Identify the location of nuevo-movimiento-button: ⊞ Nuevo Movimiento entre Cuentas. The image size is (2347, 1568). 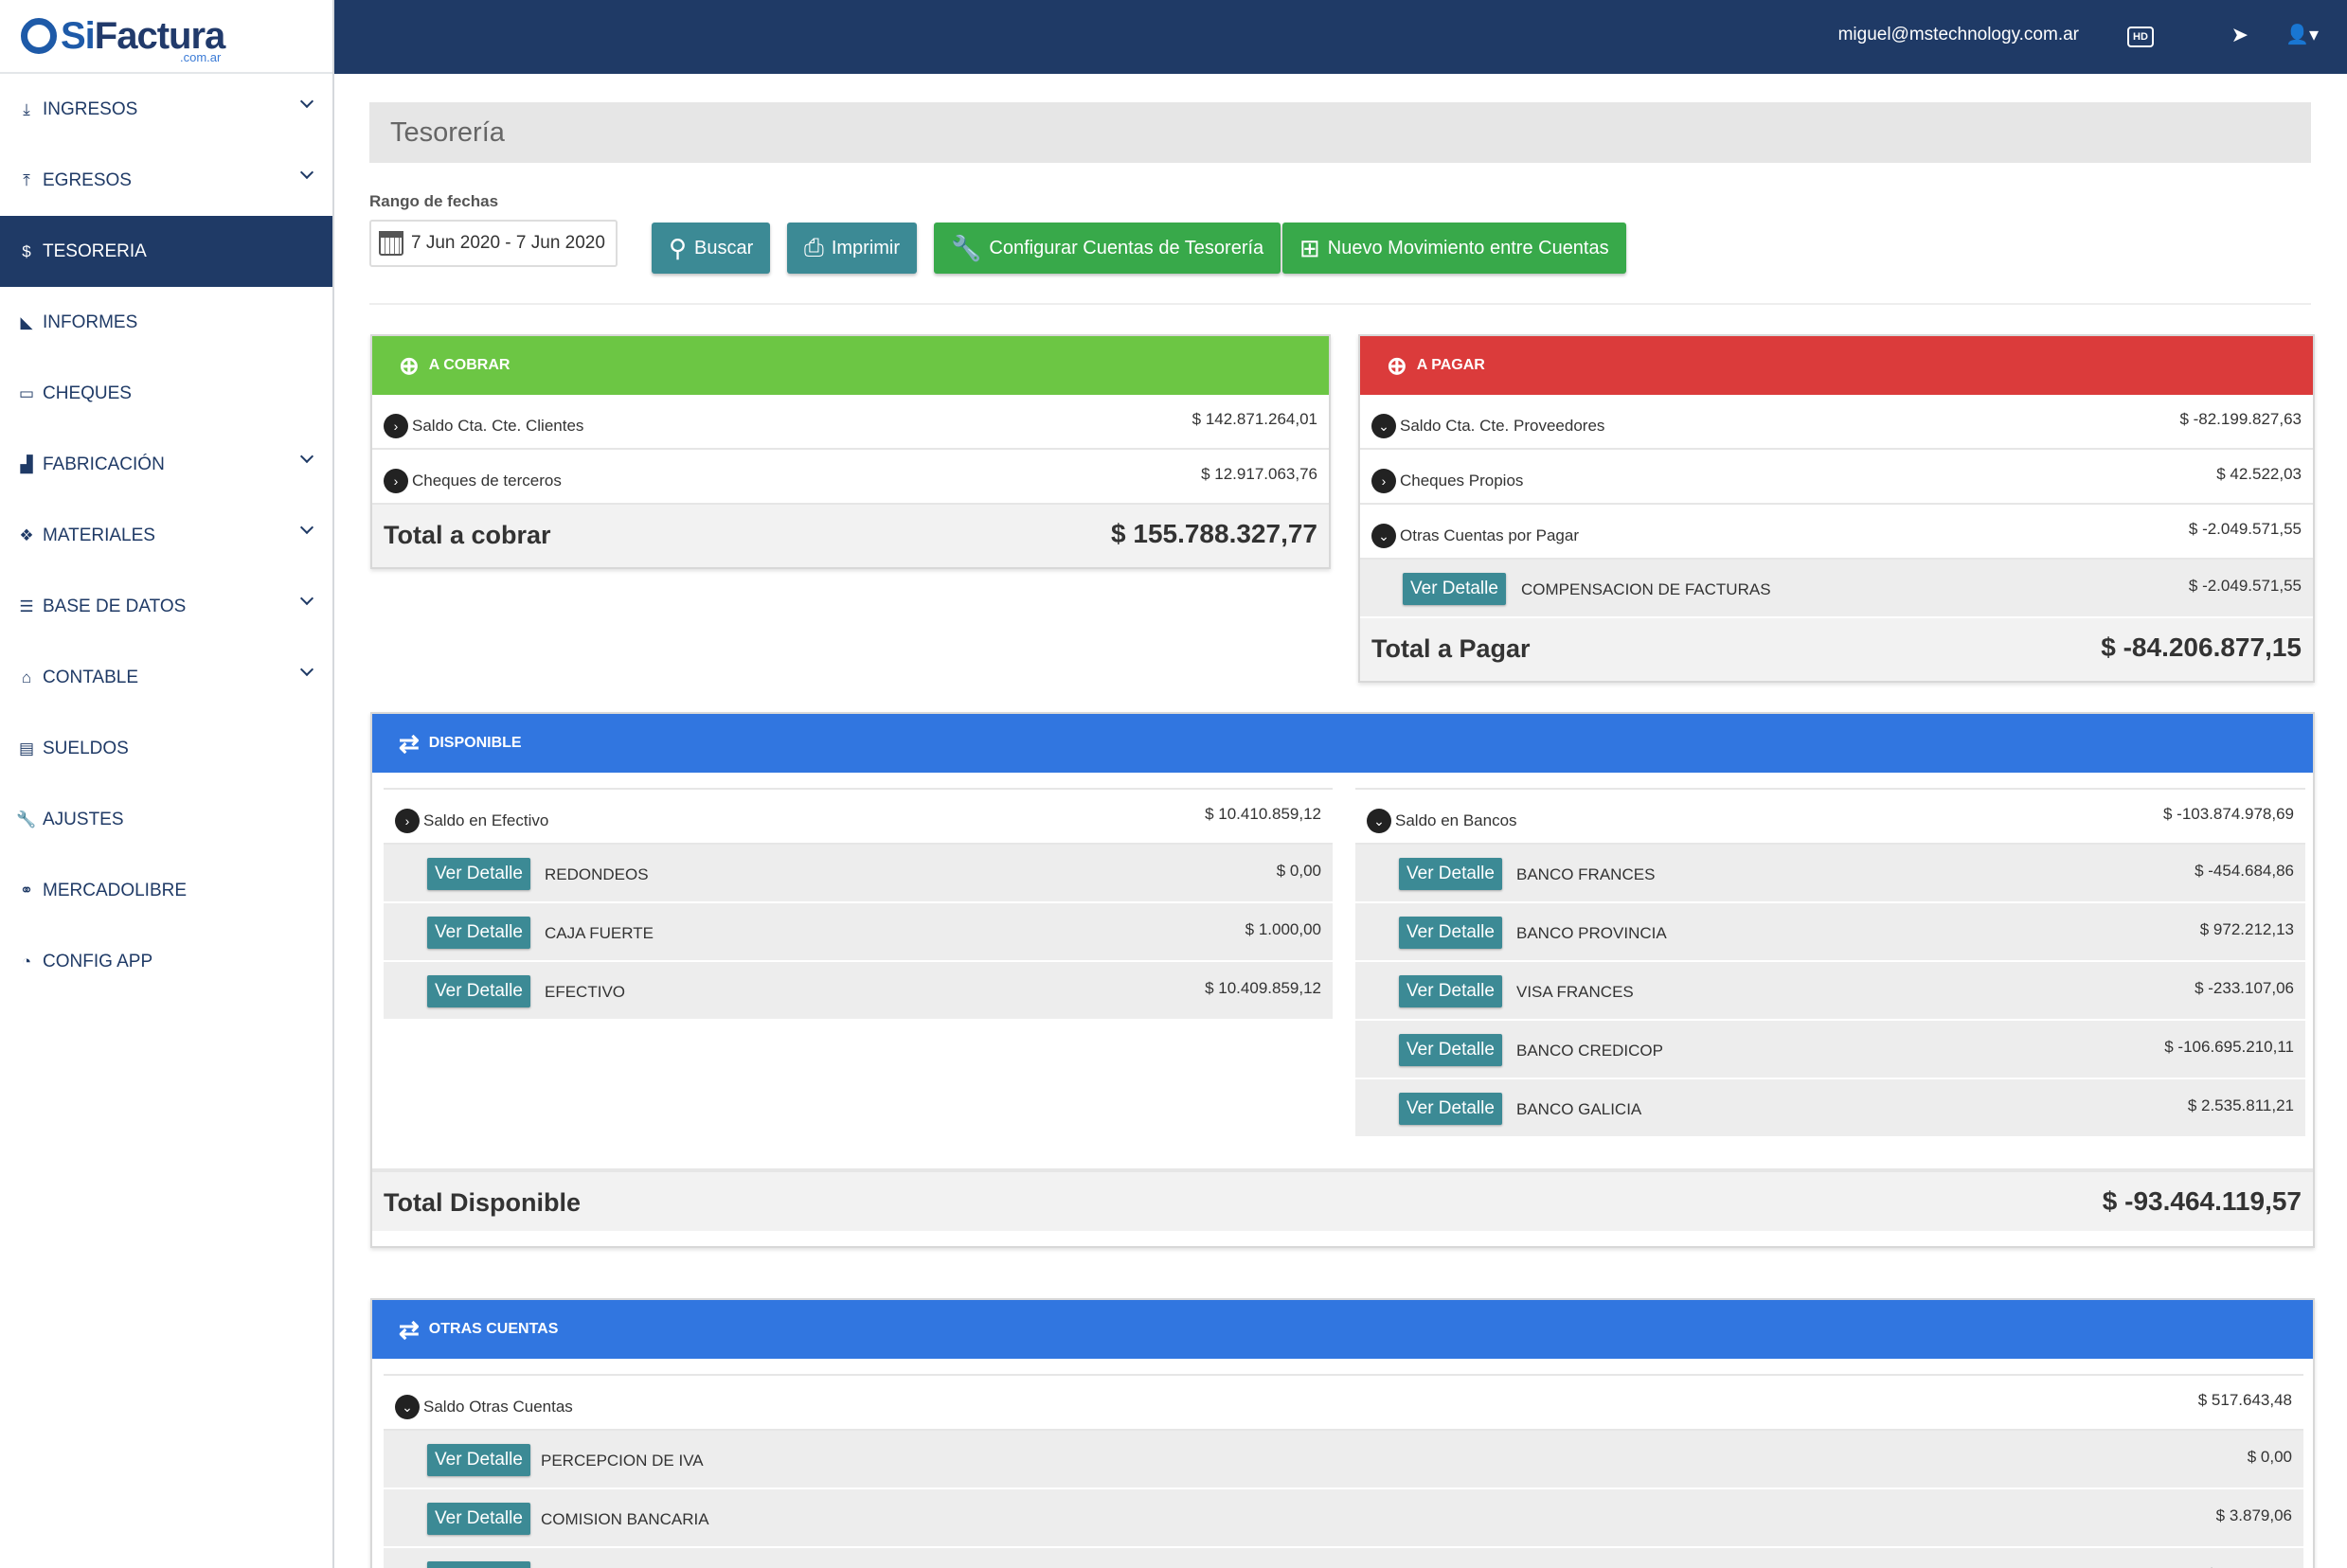
(1454, 248).